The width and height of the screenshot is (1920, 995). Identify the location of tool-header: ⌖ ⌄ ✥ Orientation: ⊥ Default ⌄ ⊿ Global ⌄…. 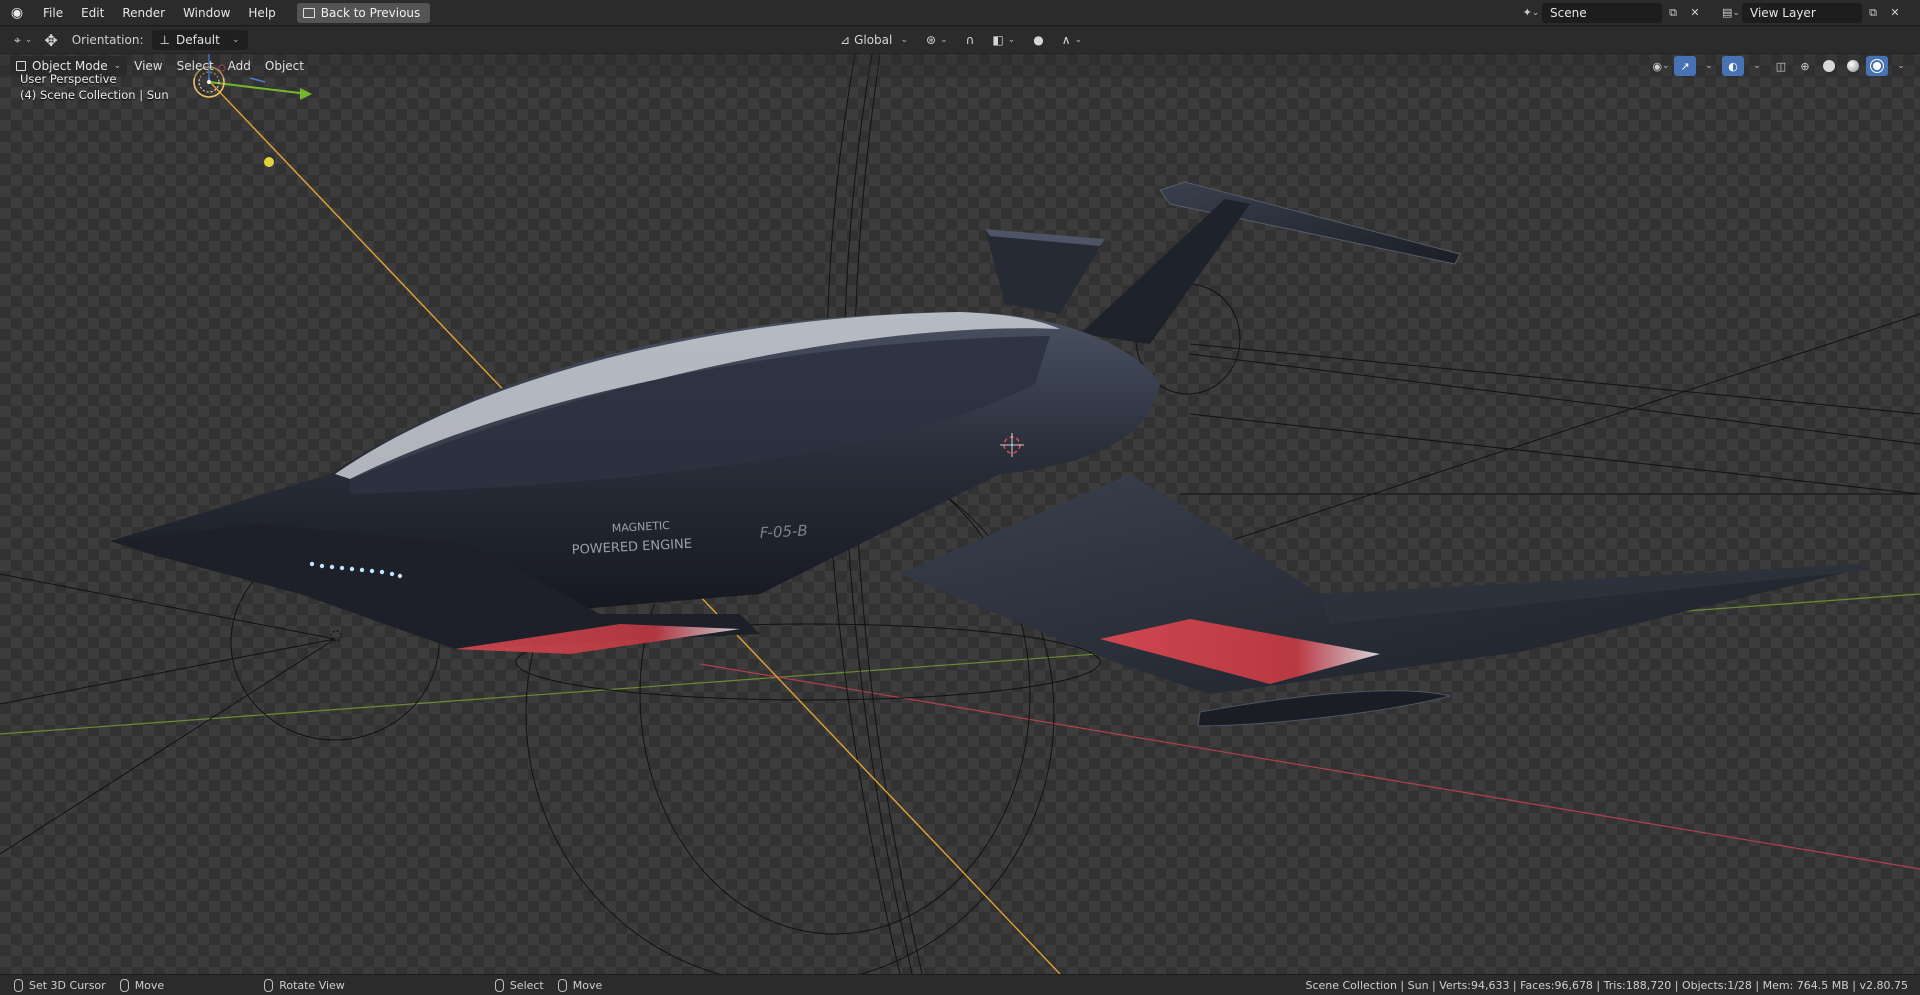
(960, 40).